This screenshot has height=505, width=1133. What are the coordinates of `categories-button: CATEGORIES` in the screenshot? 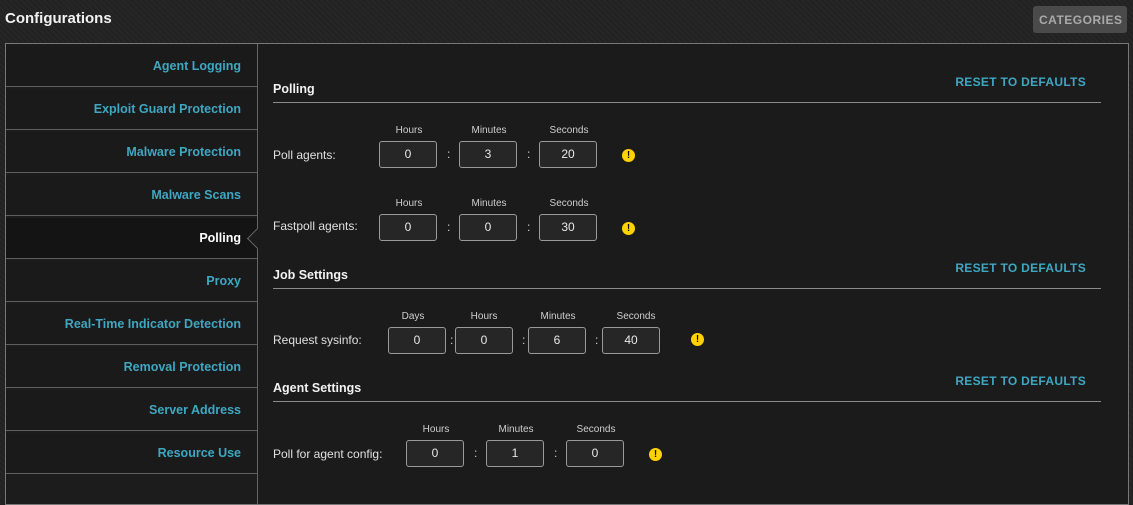 It's located at (1080, 19).